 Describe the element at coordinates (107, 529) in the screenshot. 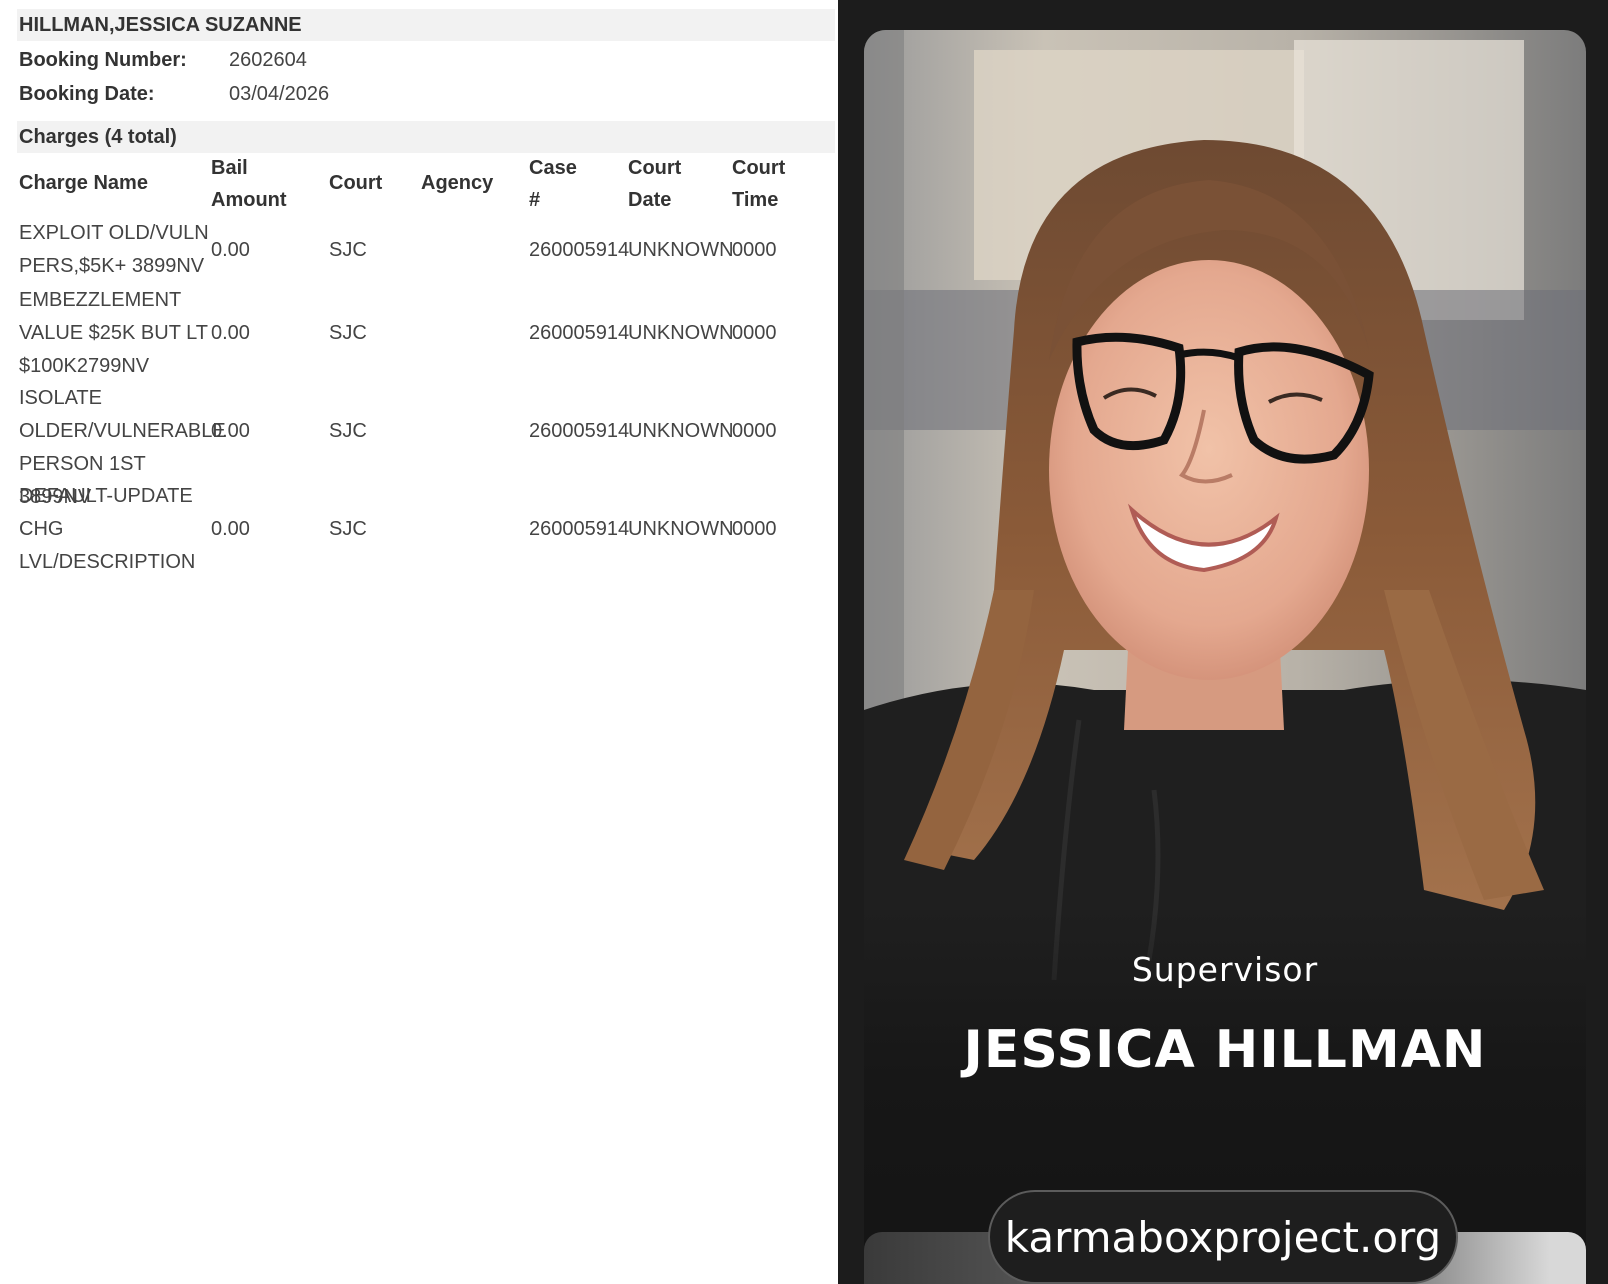

I see `charge-name: DEFAULT-UPDATE CHG LVL/DESCRIPTION` at that location.